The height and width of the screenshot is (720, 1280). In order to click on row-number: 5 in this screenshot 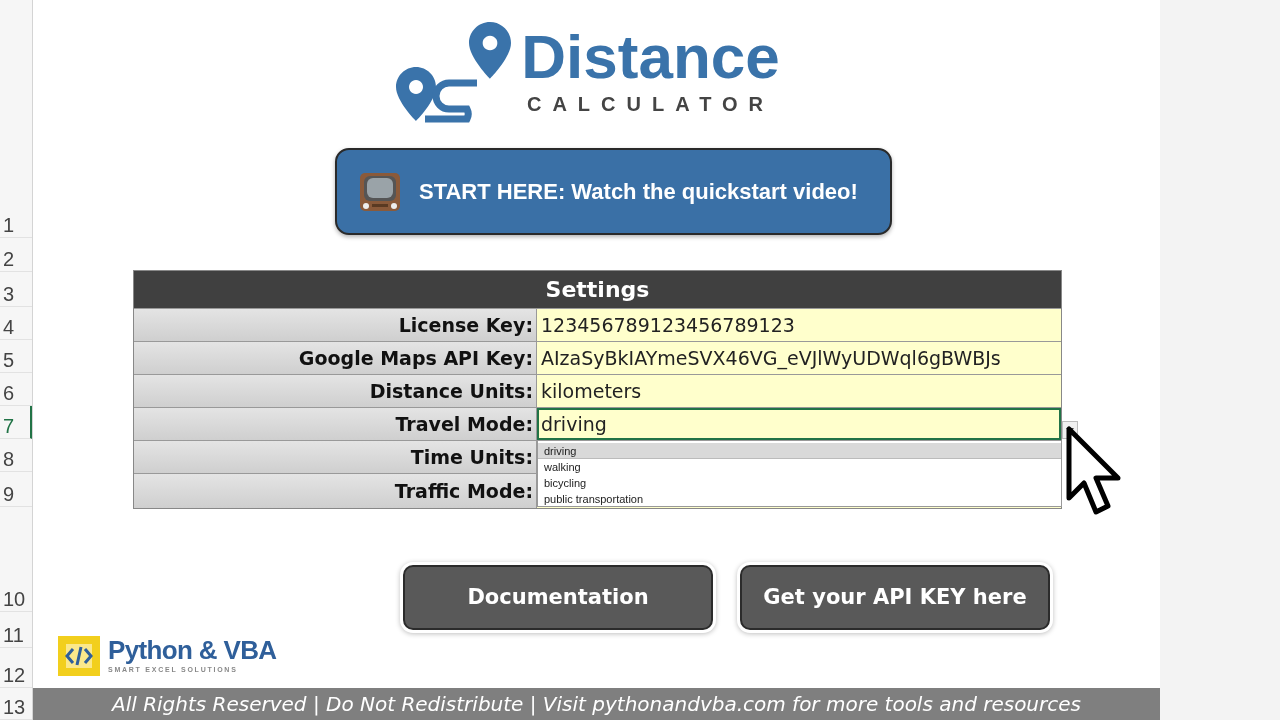, I will do `click(16, 356)`.